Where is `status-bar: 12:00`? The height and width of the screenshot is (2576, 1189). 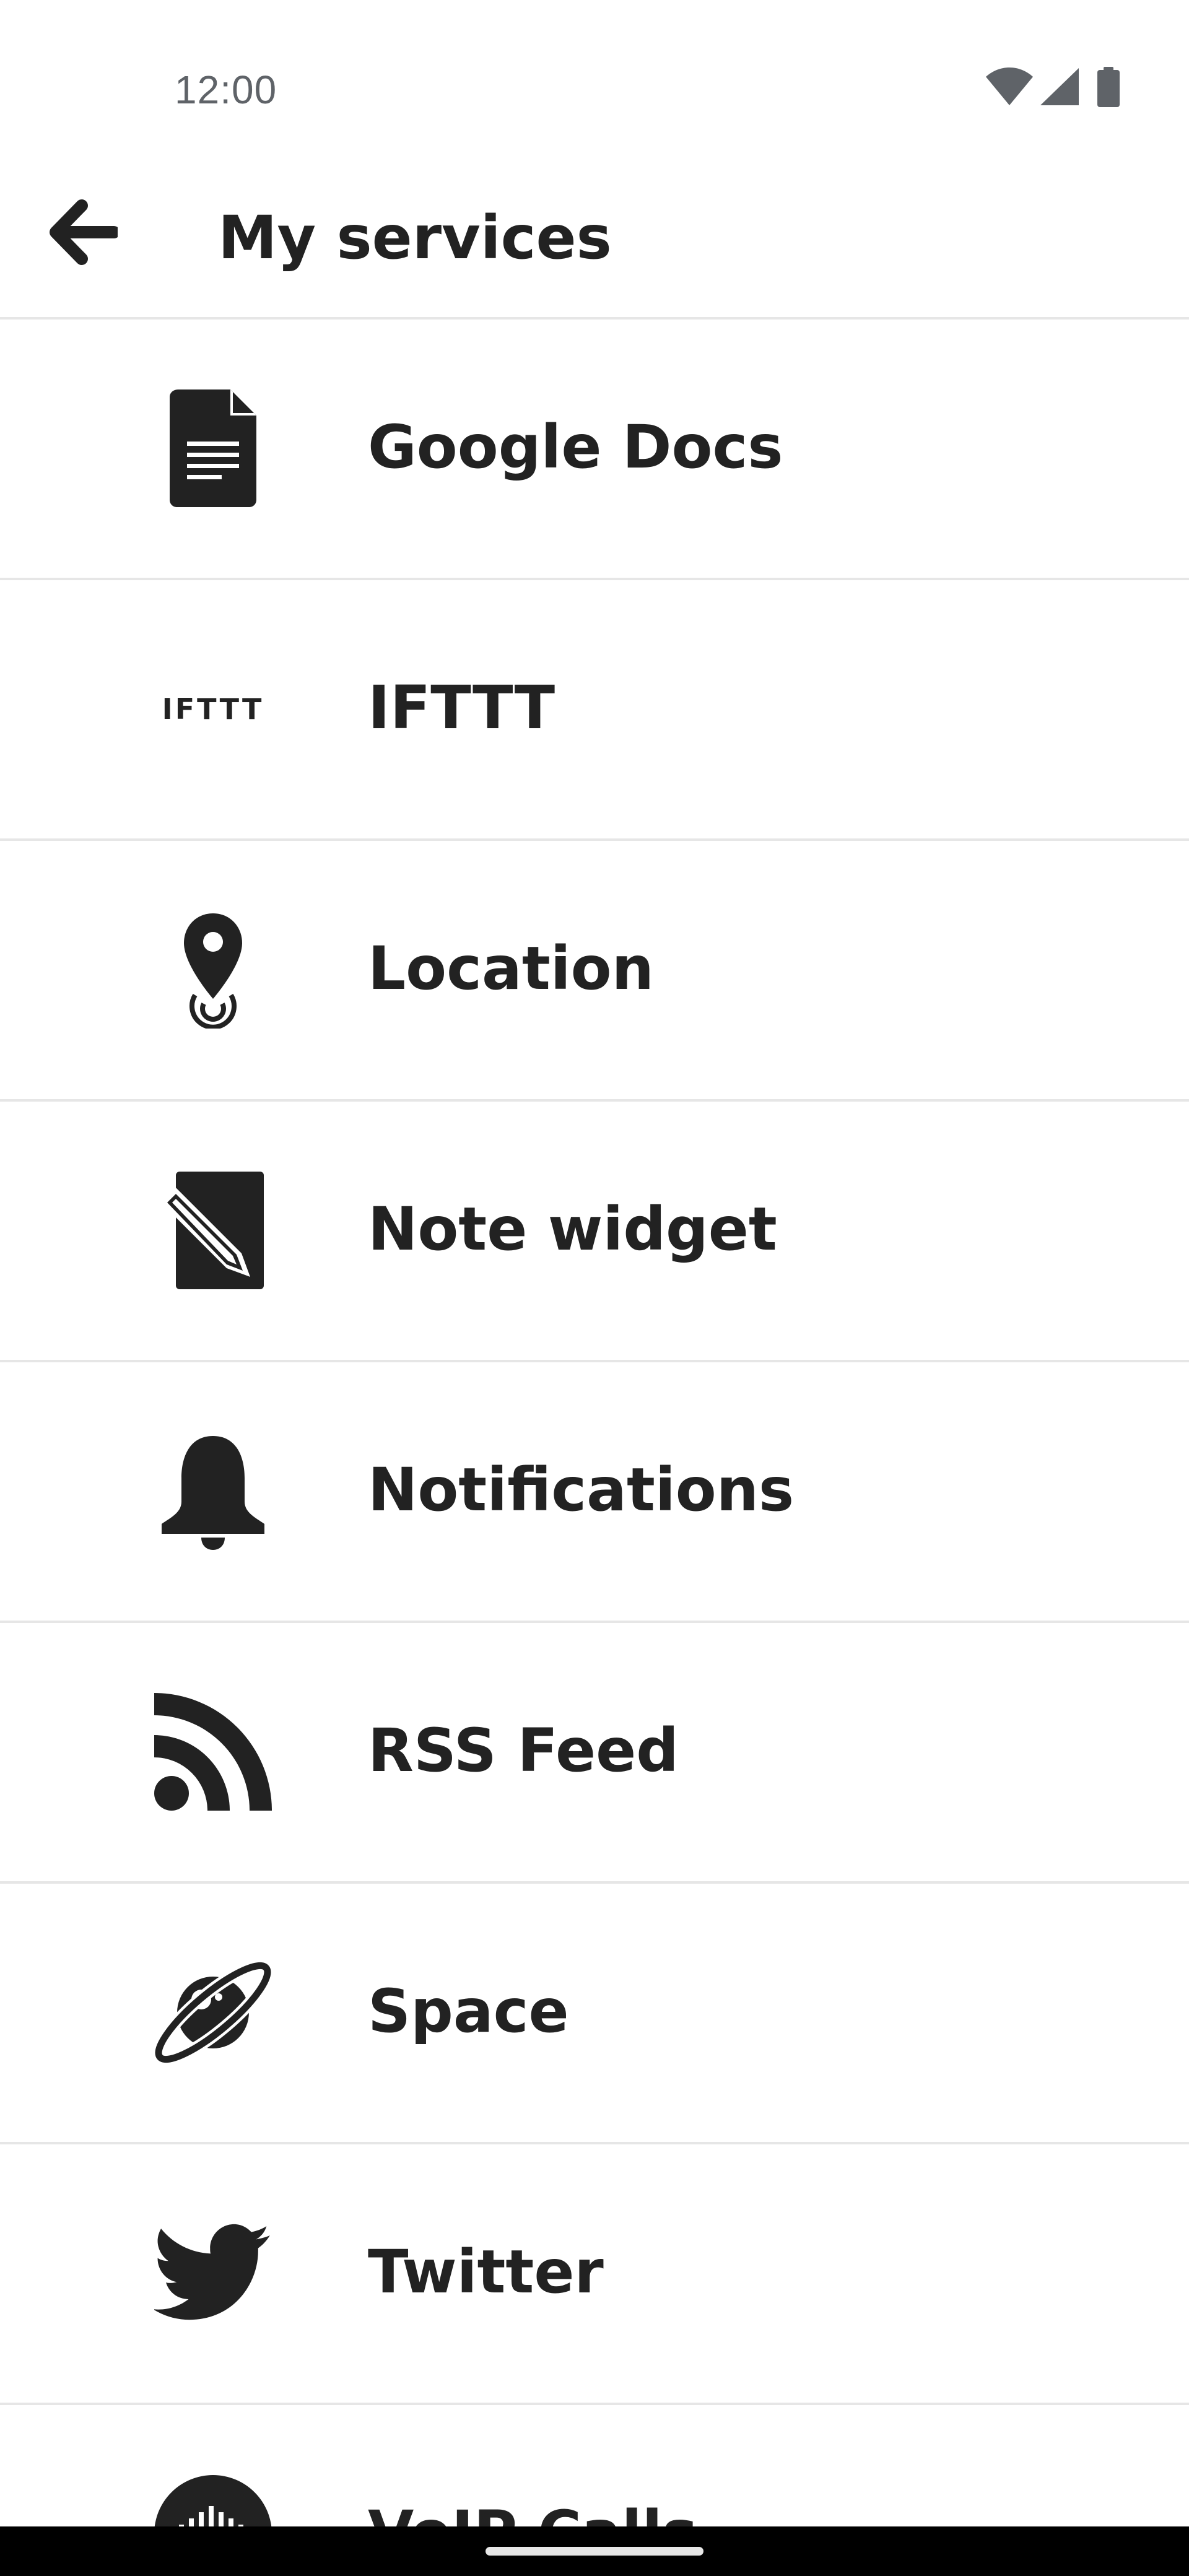 status-bar: 12:00 is located at coordinates (594, 74).